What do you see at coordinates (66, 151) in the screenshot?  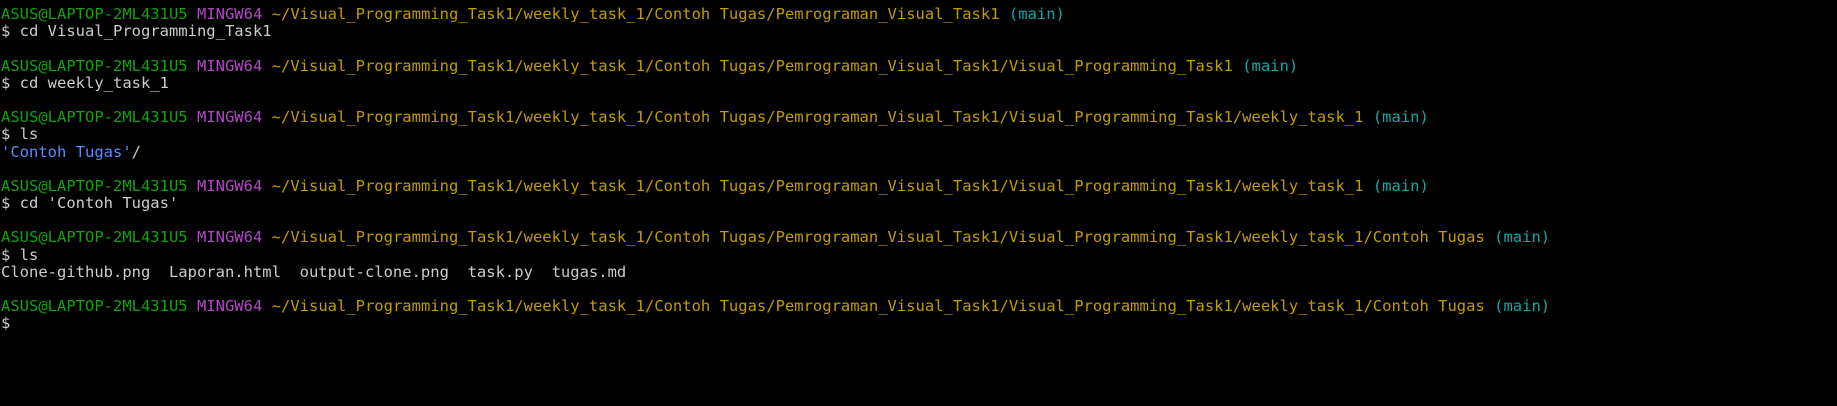 I see `directory-name: 'Contoh Tugas'` at bounding box center [66, 151].